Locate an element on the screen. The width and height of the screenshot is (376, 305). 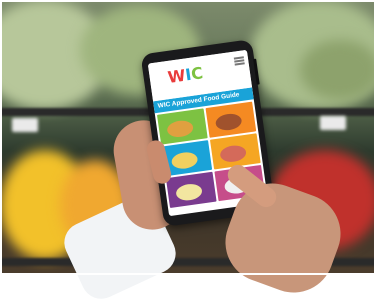
food-tile-meats is located at coordinates (231, 119).